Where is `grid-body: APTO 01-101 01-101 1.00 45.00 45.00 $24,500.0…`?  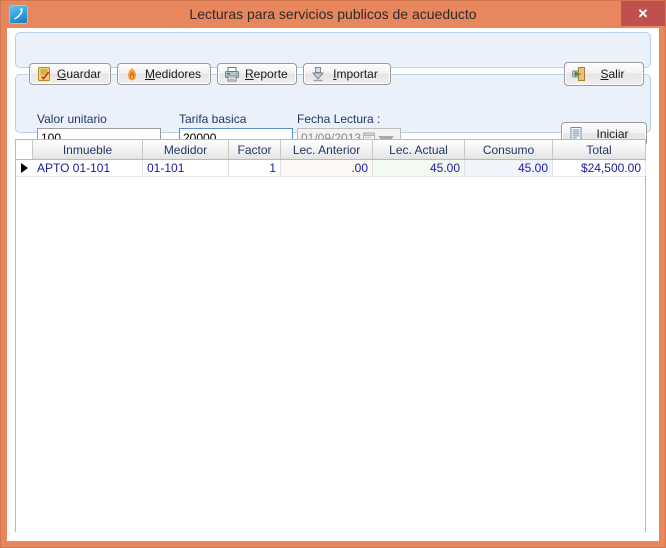 grid-body: APTO 01-101 01-101 1.00 45.00 45.00 $24,500.0… is located at coordinates (331, 168).